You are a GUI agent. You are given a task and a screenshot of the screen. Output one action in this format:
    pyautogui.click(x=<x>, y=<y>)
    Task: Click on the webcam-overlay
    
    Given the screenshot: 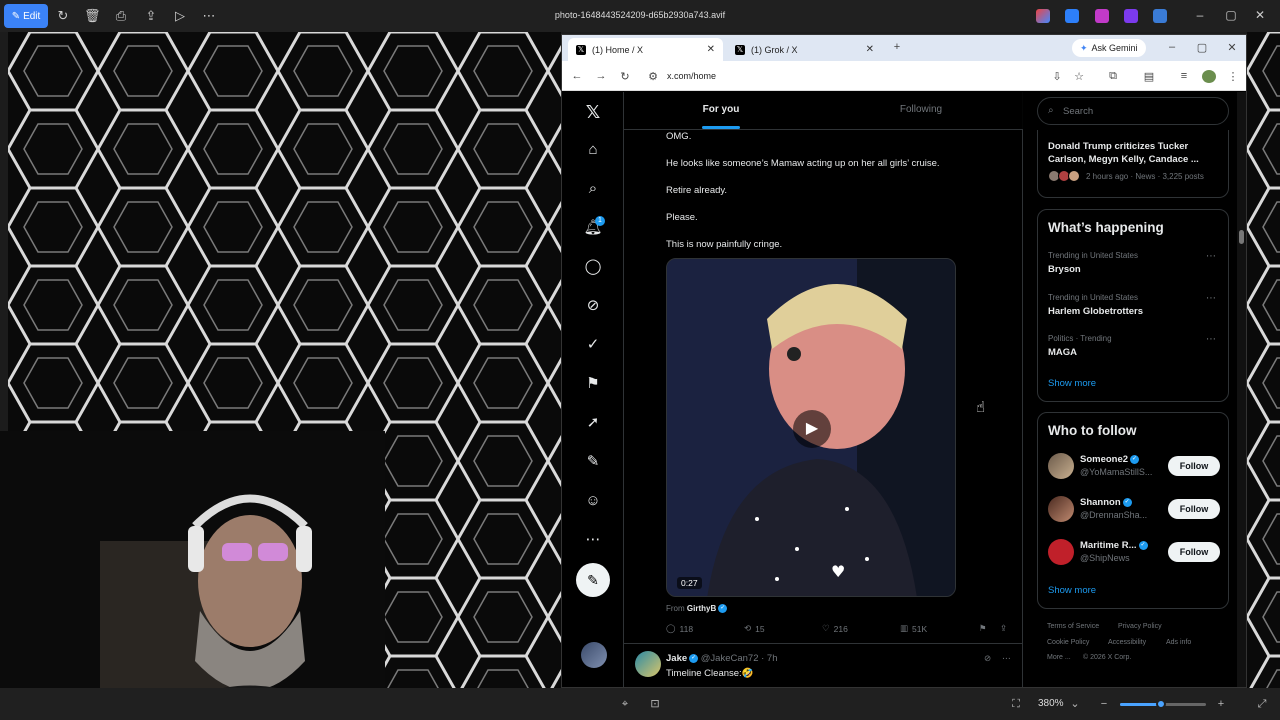 What is the action you would take?
    pyautogui.click(x=192, y=575)
    